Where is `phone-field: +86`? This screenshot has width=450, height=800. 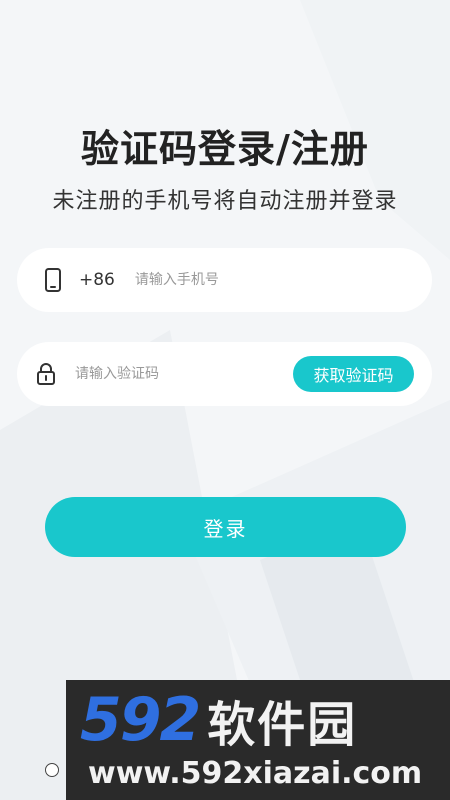
phone-field: +86 is located at coordinates (224, 280).